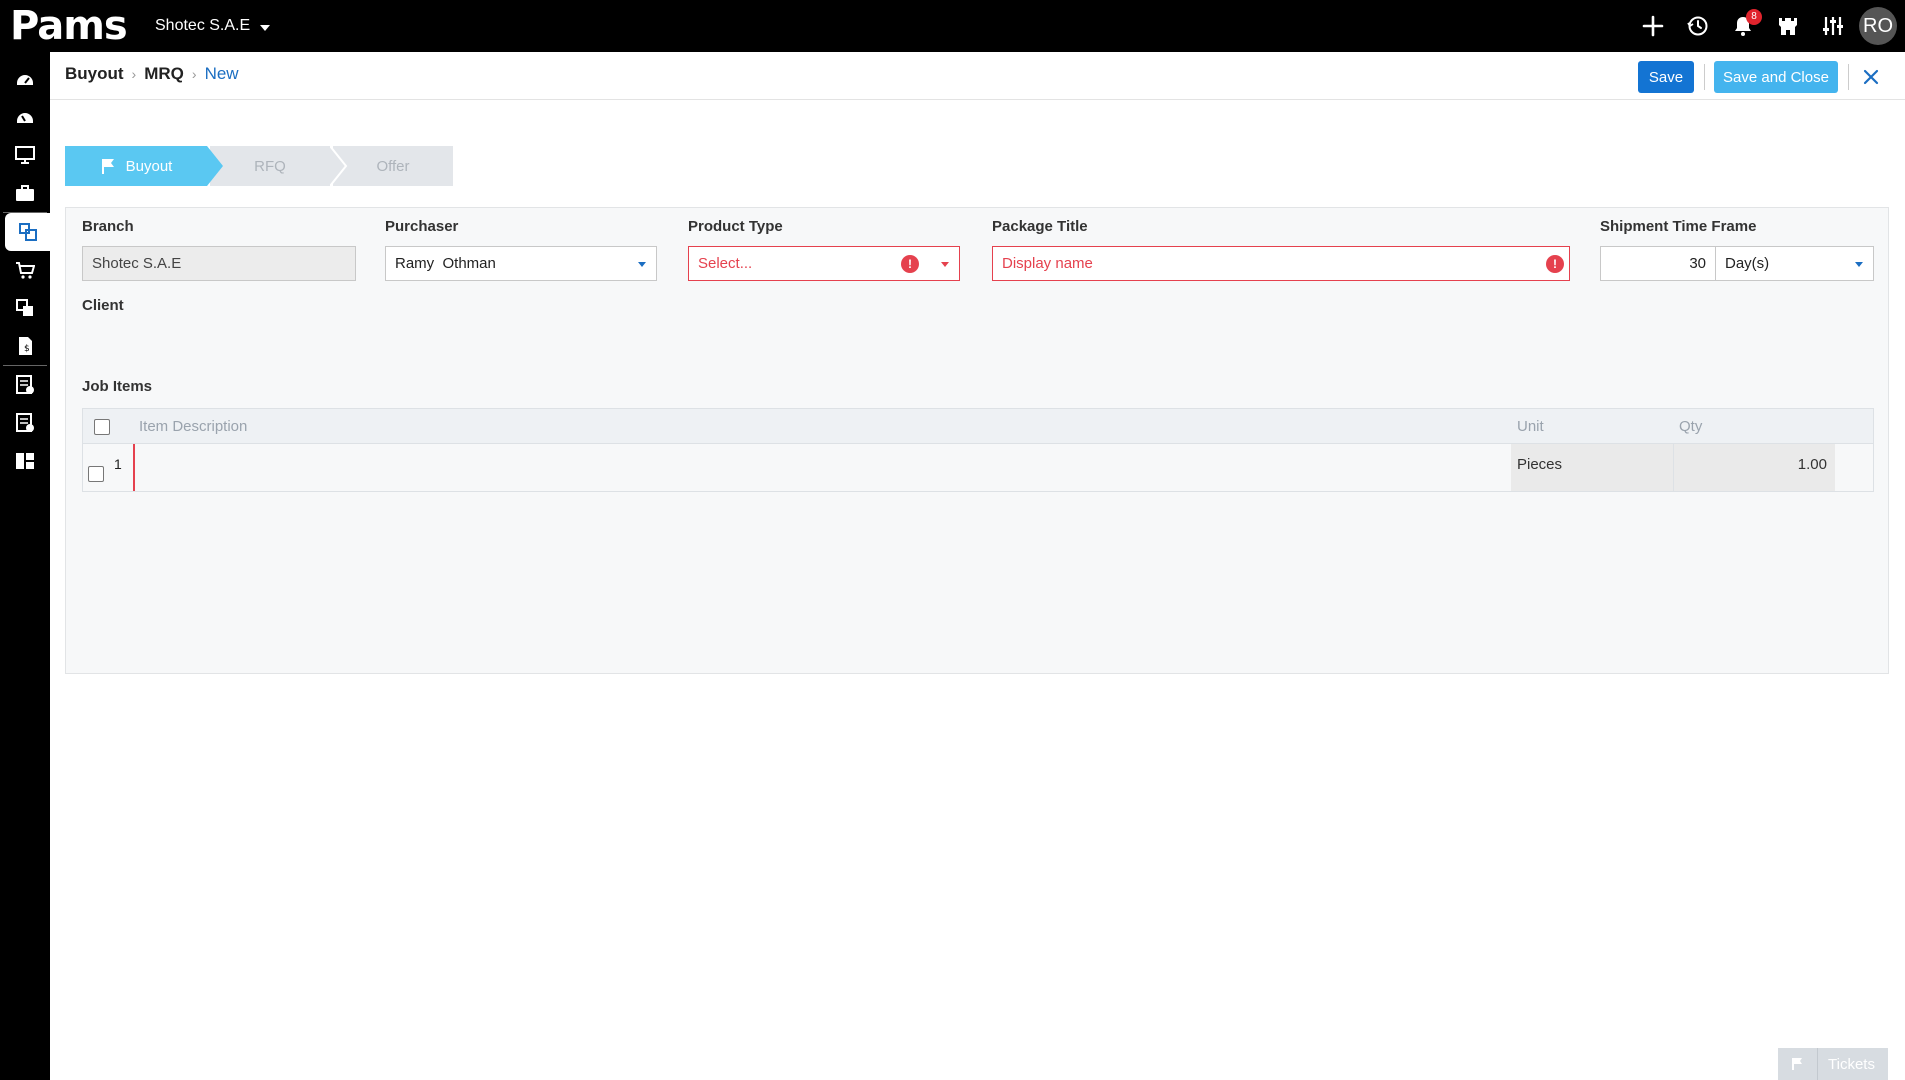 The width and height of the screenshot is (1905, 1080). What do you see at coordinates (94, 74) in the screenshot?
I see `breadcrumb-buyout: Buyout` at bounding box center [94, 74].